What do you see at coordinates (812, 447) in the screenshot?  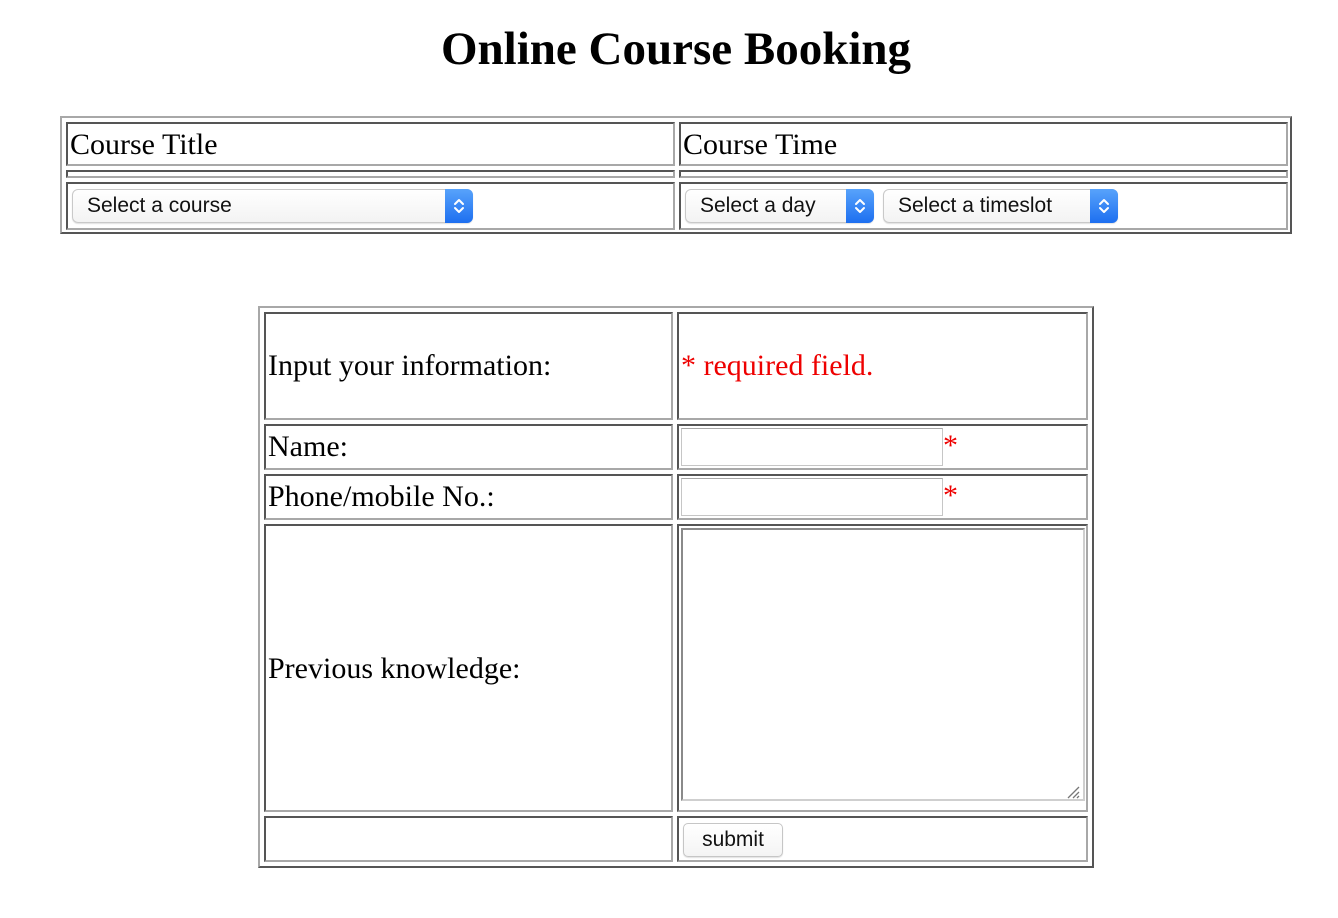 I see `name-input` at bounding box center [812, 447].